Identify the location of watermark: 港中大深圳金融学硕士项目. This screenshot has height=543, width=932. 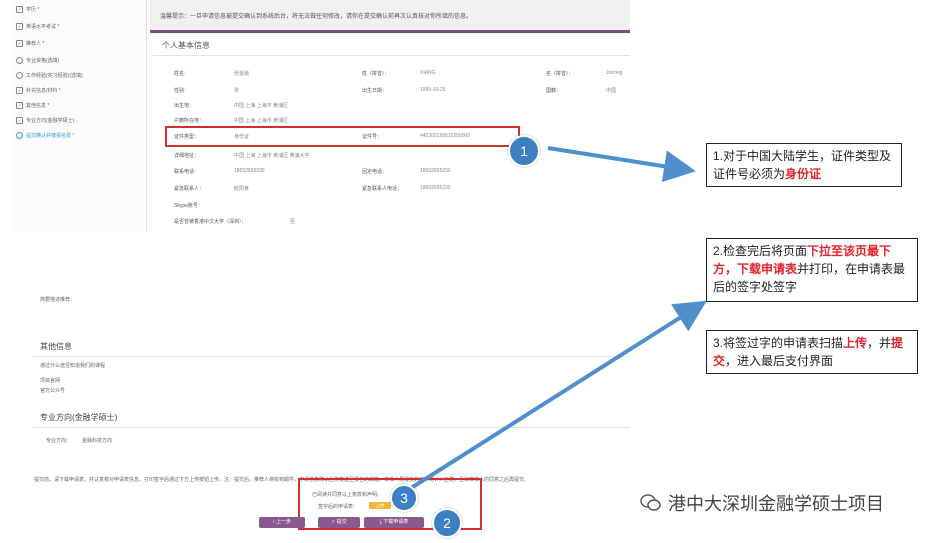
(762, 503).